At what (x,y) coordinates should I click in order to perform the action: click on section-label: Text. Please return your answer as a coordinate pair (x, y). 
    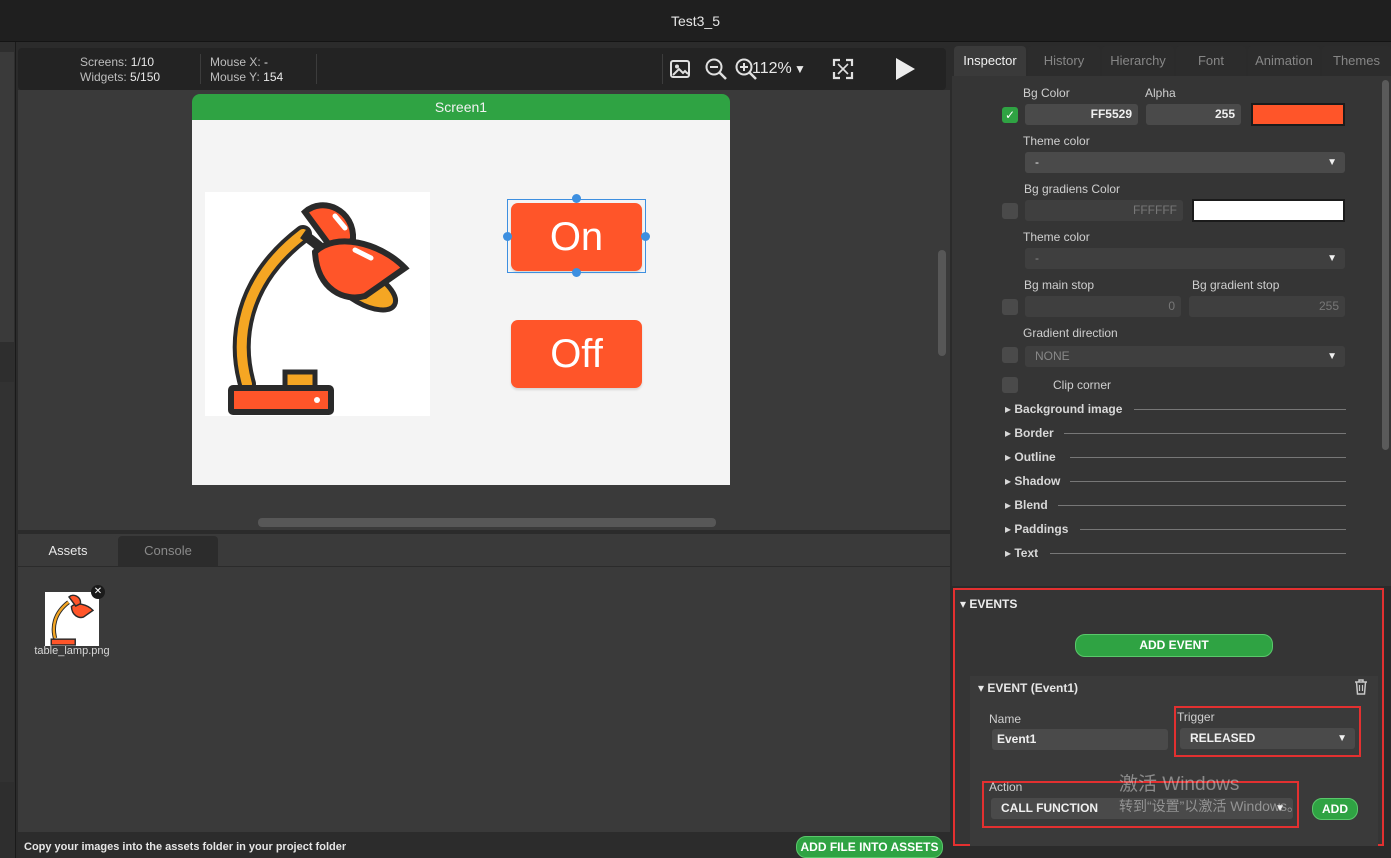
    Looking at the image, I should click on (1026, 553).